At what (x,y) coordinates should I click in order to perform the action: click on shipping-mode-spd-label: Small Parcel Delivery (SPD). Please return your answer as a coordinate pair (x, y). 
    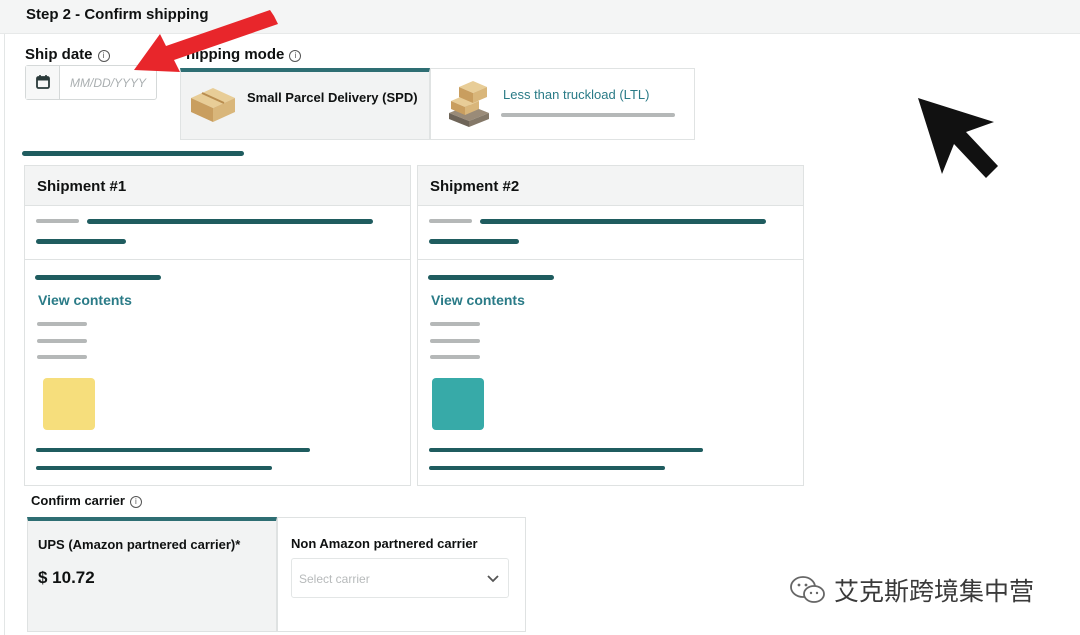
    Looking at the image, I should click on (332, 97).